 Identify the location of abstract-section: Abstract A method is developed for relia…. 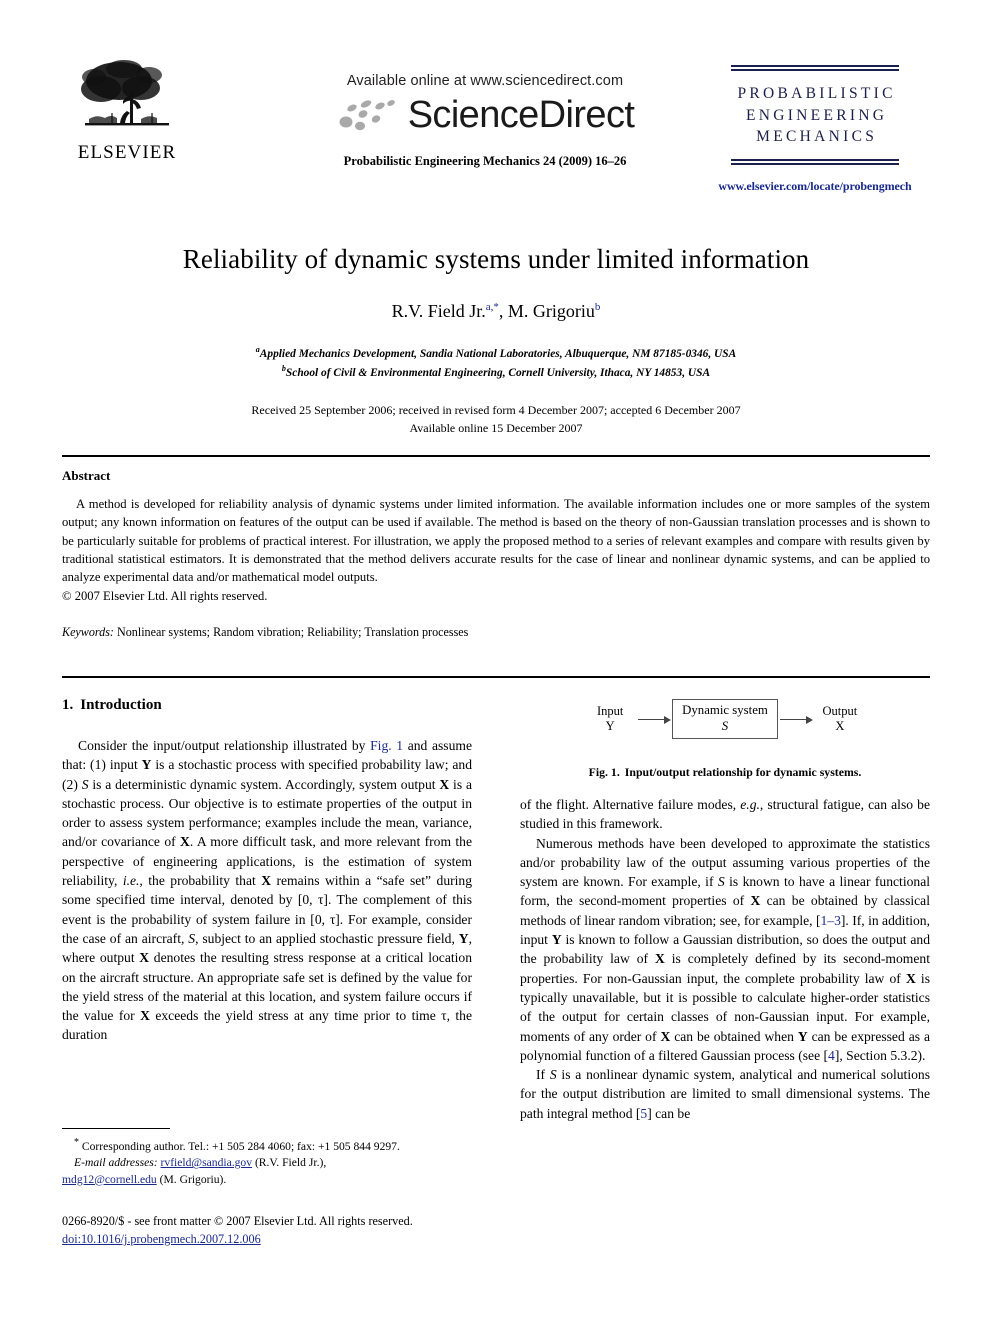
(496, 554).